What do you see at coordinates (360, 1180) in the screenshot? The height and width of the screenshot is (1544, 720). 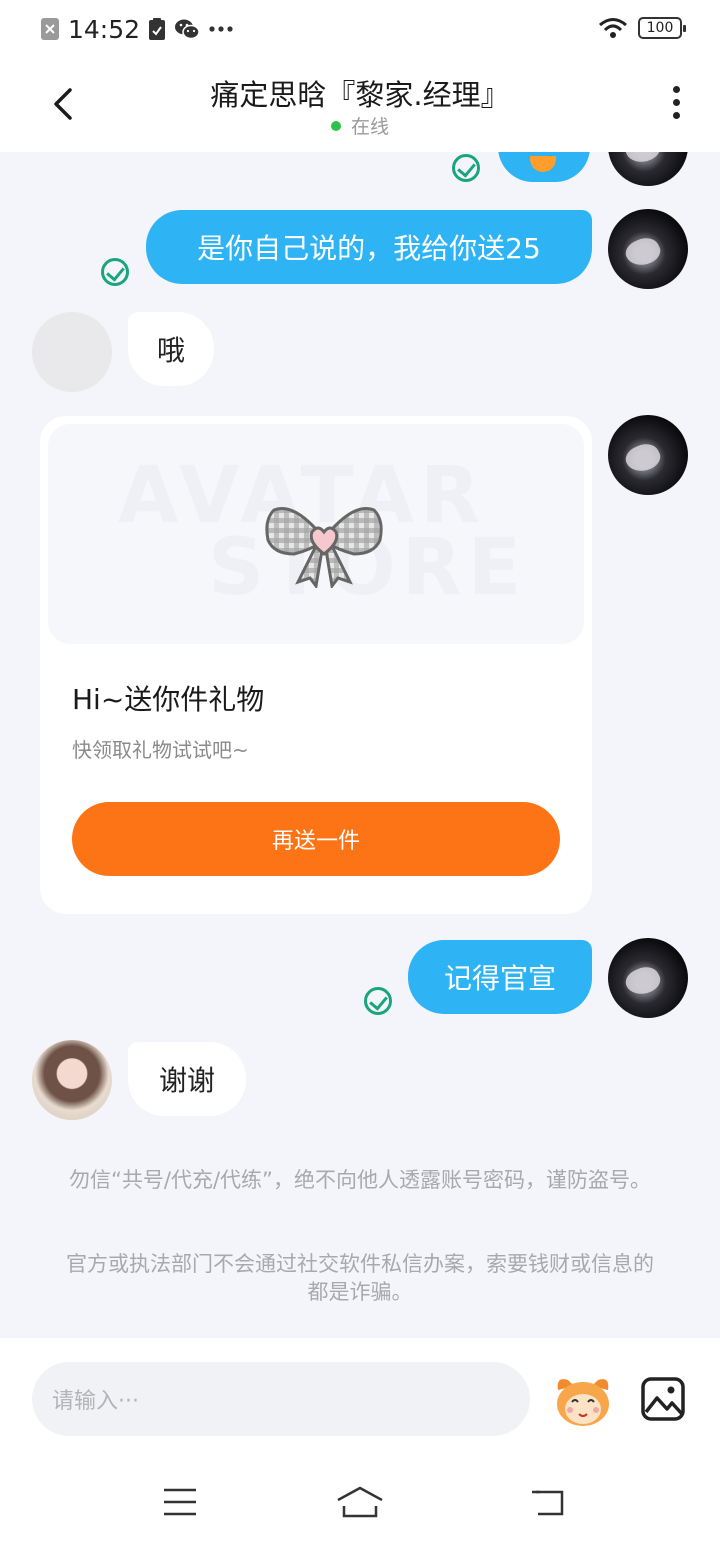 I see `safety-notice: 勿信“共号/代充/代练”，绝不向他人透露账号密码，谨防盗号。` at bounding box center [360, 1180].